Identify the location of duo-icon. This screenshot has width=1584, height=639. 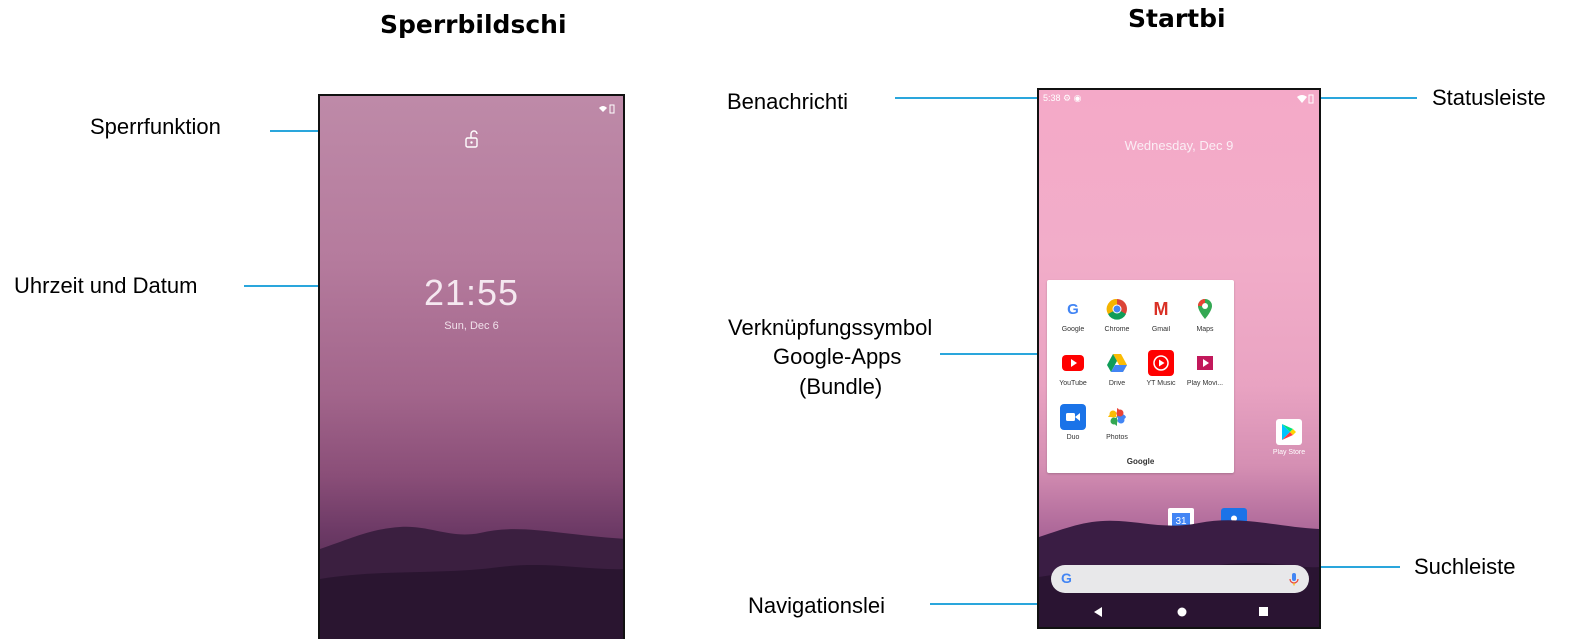
(1073, 417).